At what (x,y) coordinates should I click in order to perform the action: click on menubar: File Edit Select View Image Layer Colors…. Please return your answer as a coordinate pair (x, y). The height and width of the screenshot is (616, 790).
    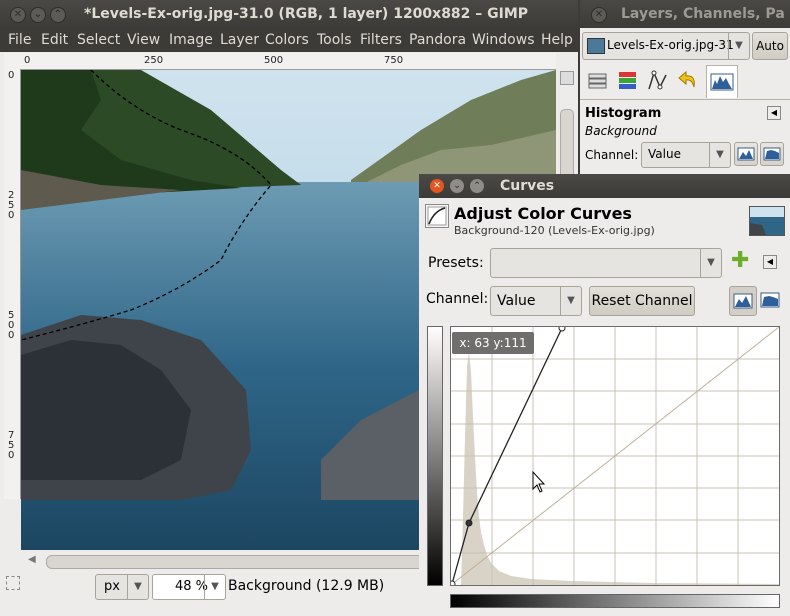
    Looking at the image, I should click on (289, 40).